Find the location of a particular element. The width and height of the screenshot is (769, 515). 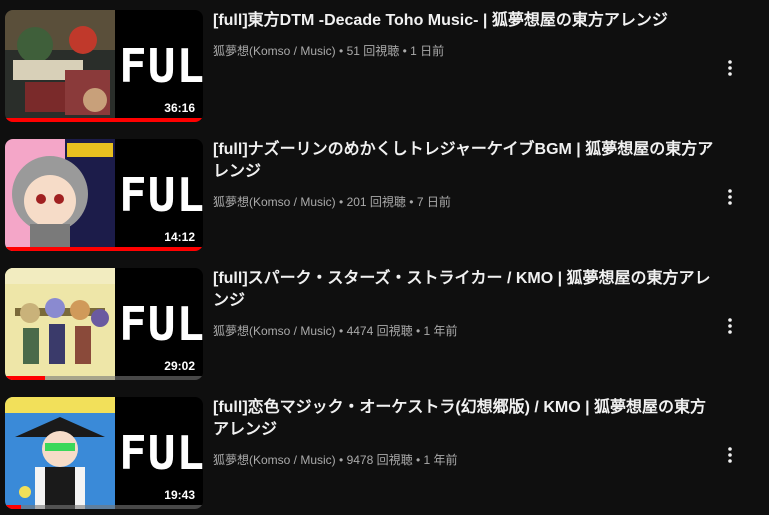

video-meta: 狐夢想(Komso / Music) • 51 回視聴 • 1 日前 is located at coordinates (328, 50).